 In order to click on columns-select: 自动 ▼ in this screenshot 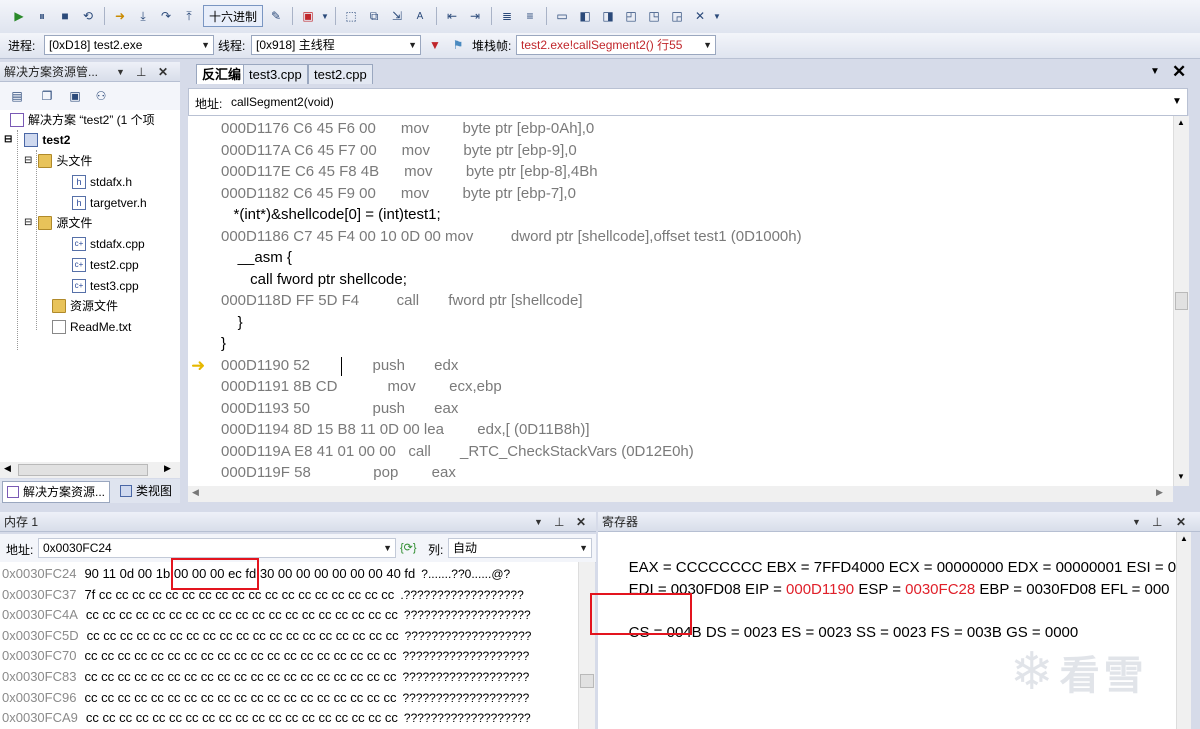, I will do `click(520, 548)`.